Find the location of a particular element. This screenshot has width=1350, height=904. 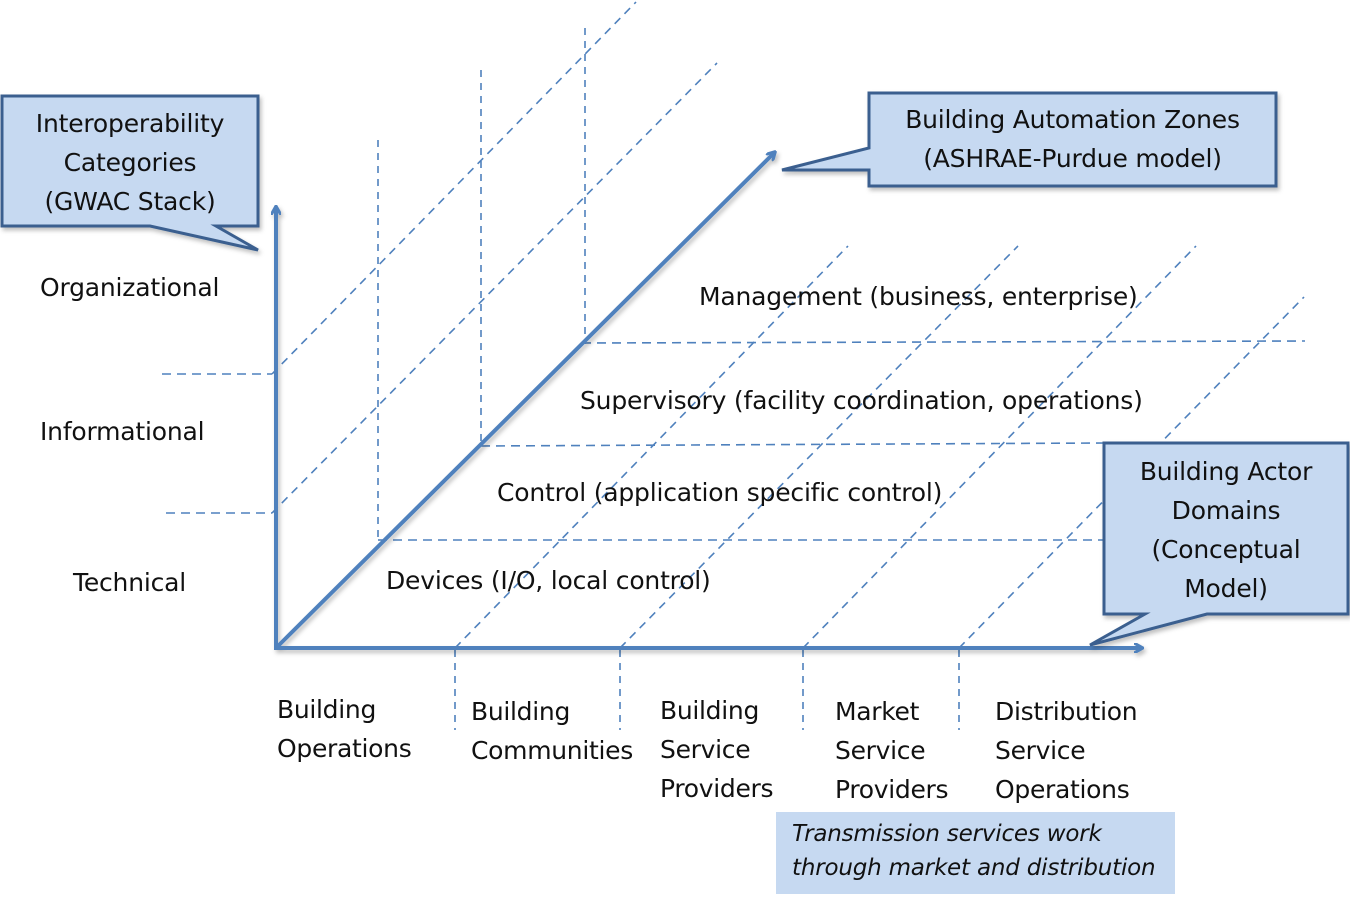

zone-divider-supervisory is located at coordinates (793, 444).